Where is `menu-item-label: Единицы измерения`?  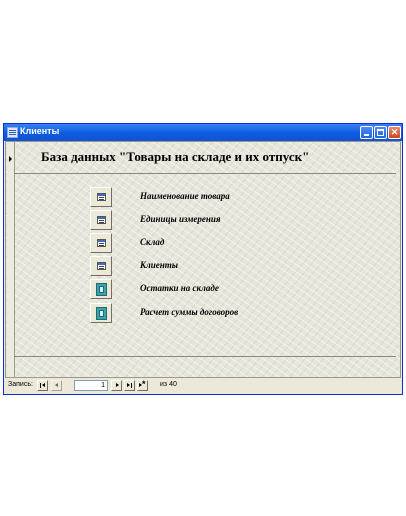 menu-item-label: Единицы измерения is located at coordinates (180, 219).